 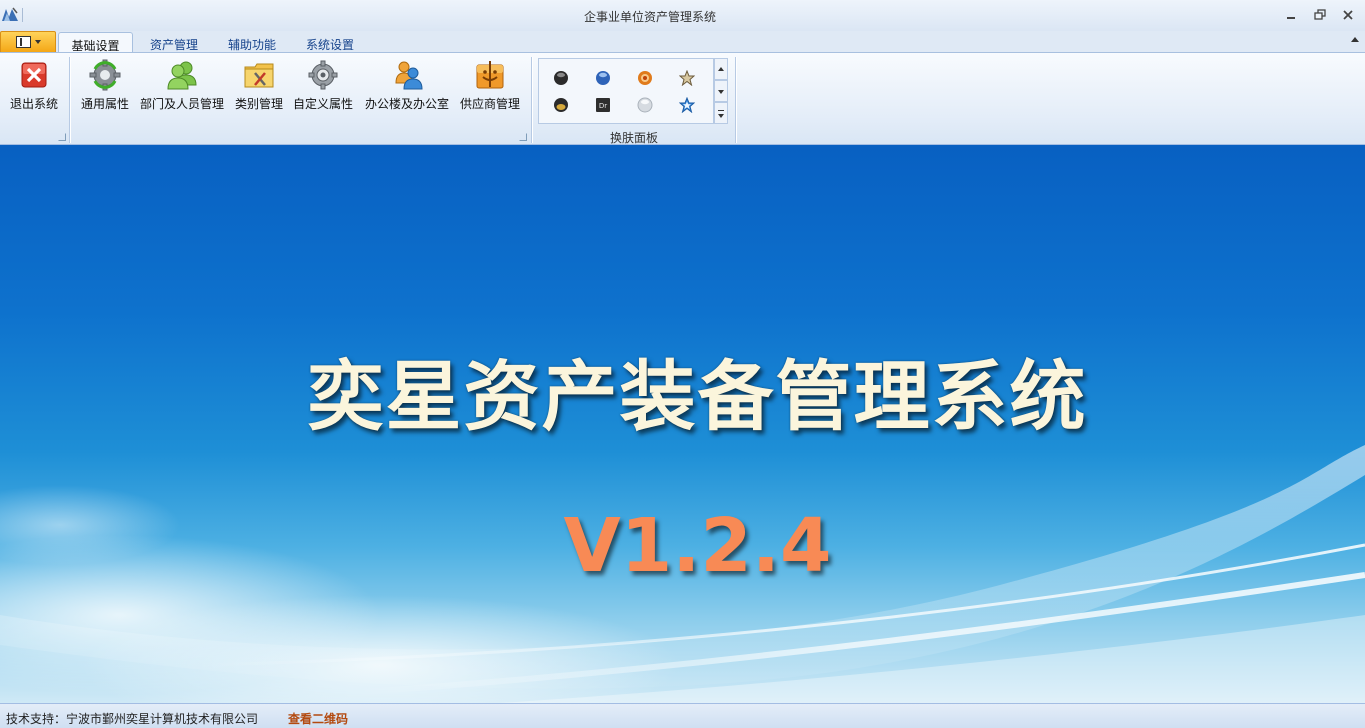 I want to click on dr-skin-icon: Dr, so click(x=603, y=105).